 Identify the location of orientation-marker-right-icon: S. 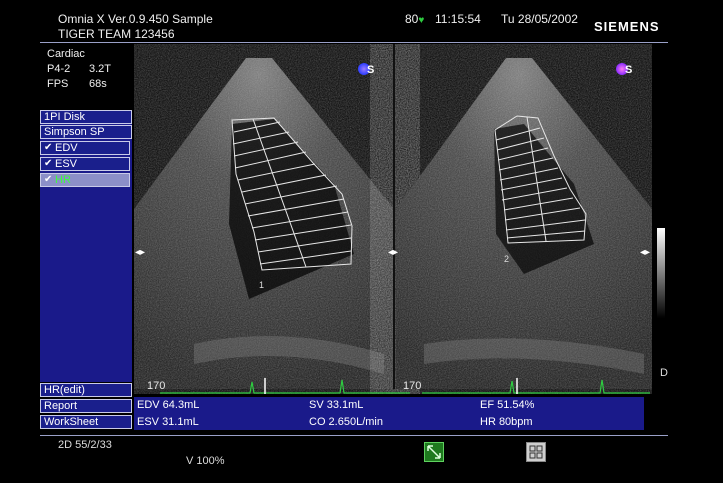
(625, 70).